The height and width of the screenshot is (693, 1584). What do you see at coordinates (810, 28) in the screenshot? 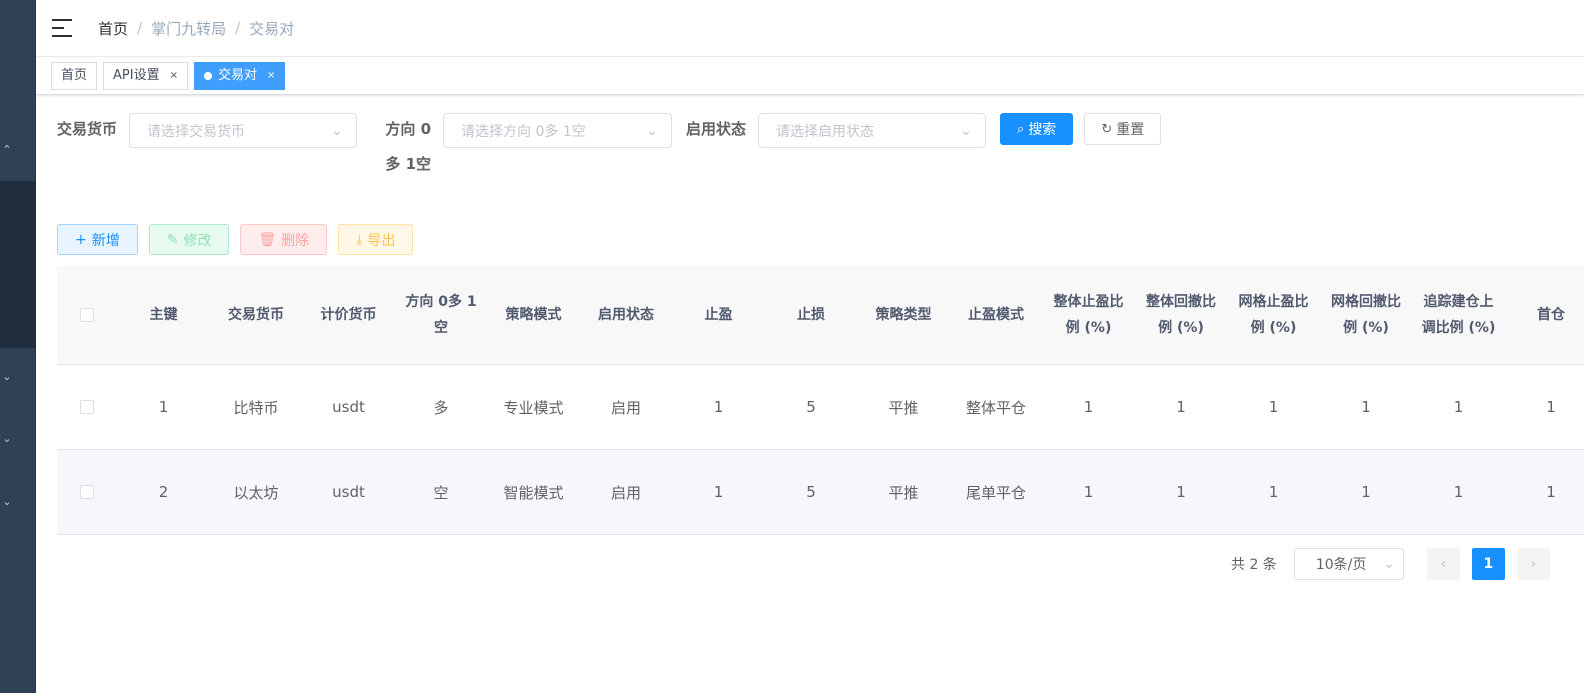
I see `navbar: 首页 / 掌门九转局 / 交易对` at bounding box center [810, 28].